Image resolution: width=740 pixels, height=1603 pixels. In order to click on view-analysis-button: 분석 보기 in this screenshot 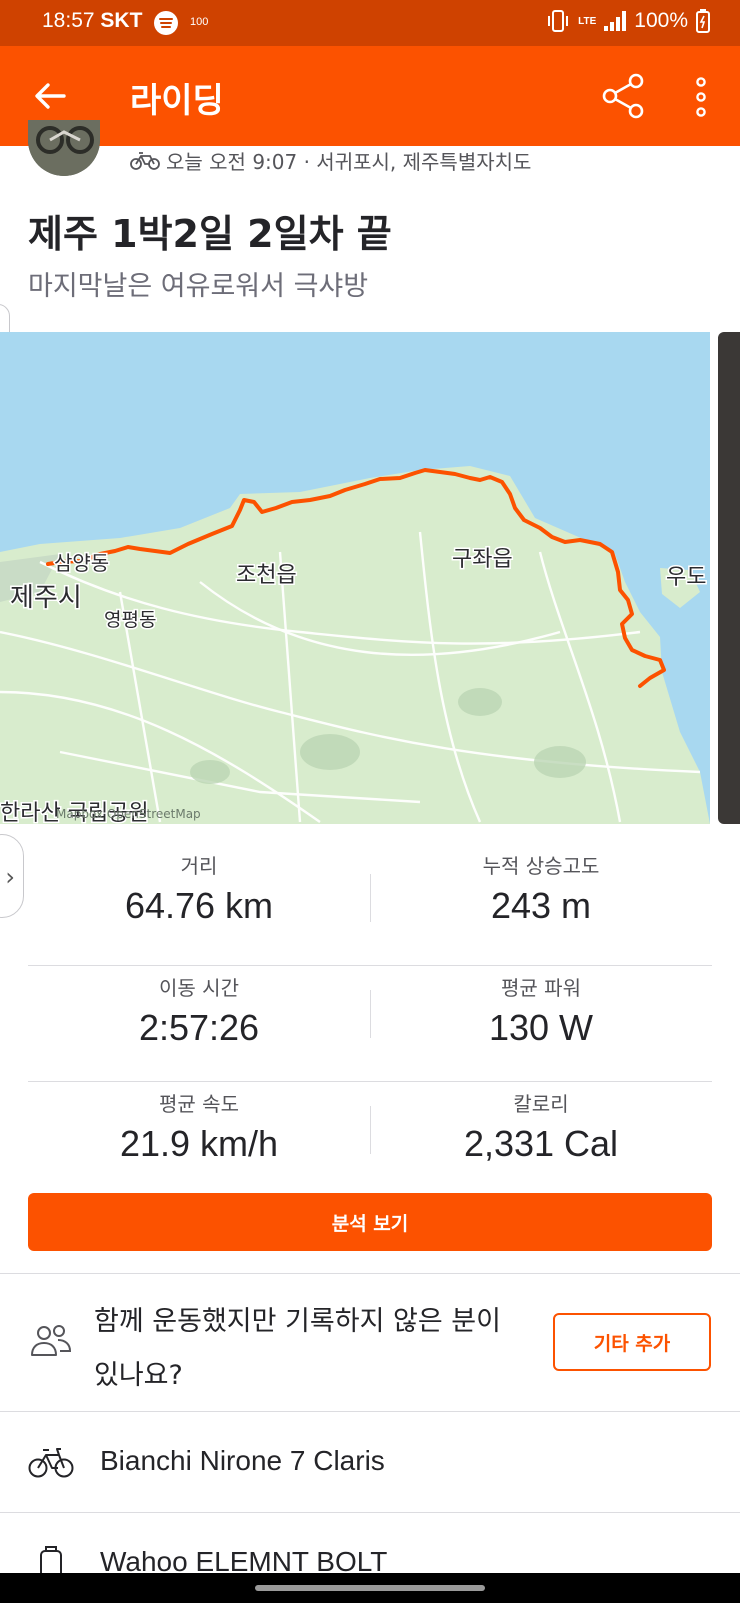, I will do `click(370, 1222)`.